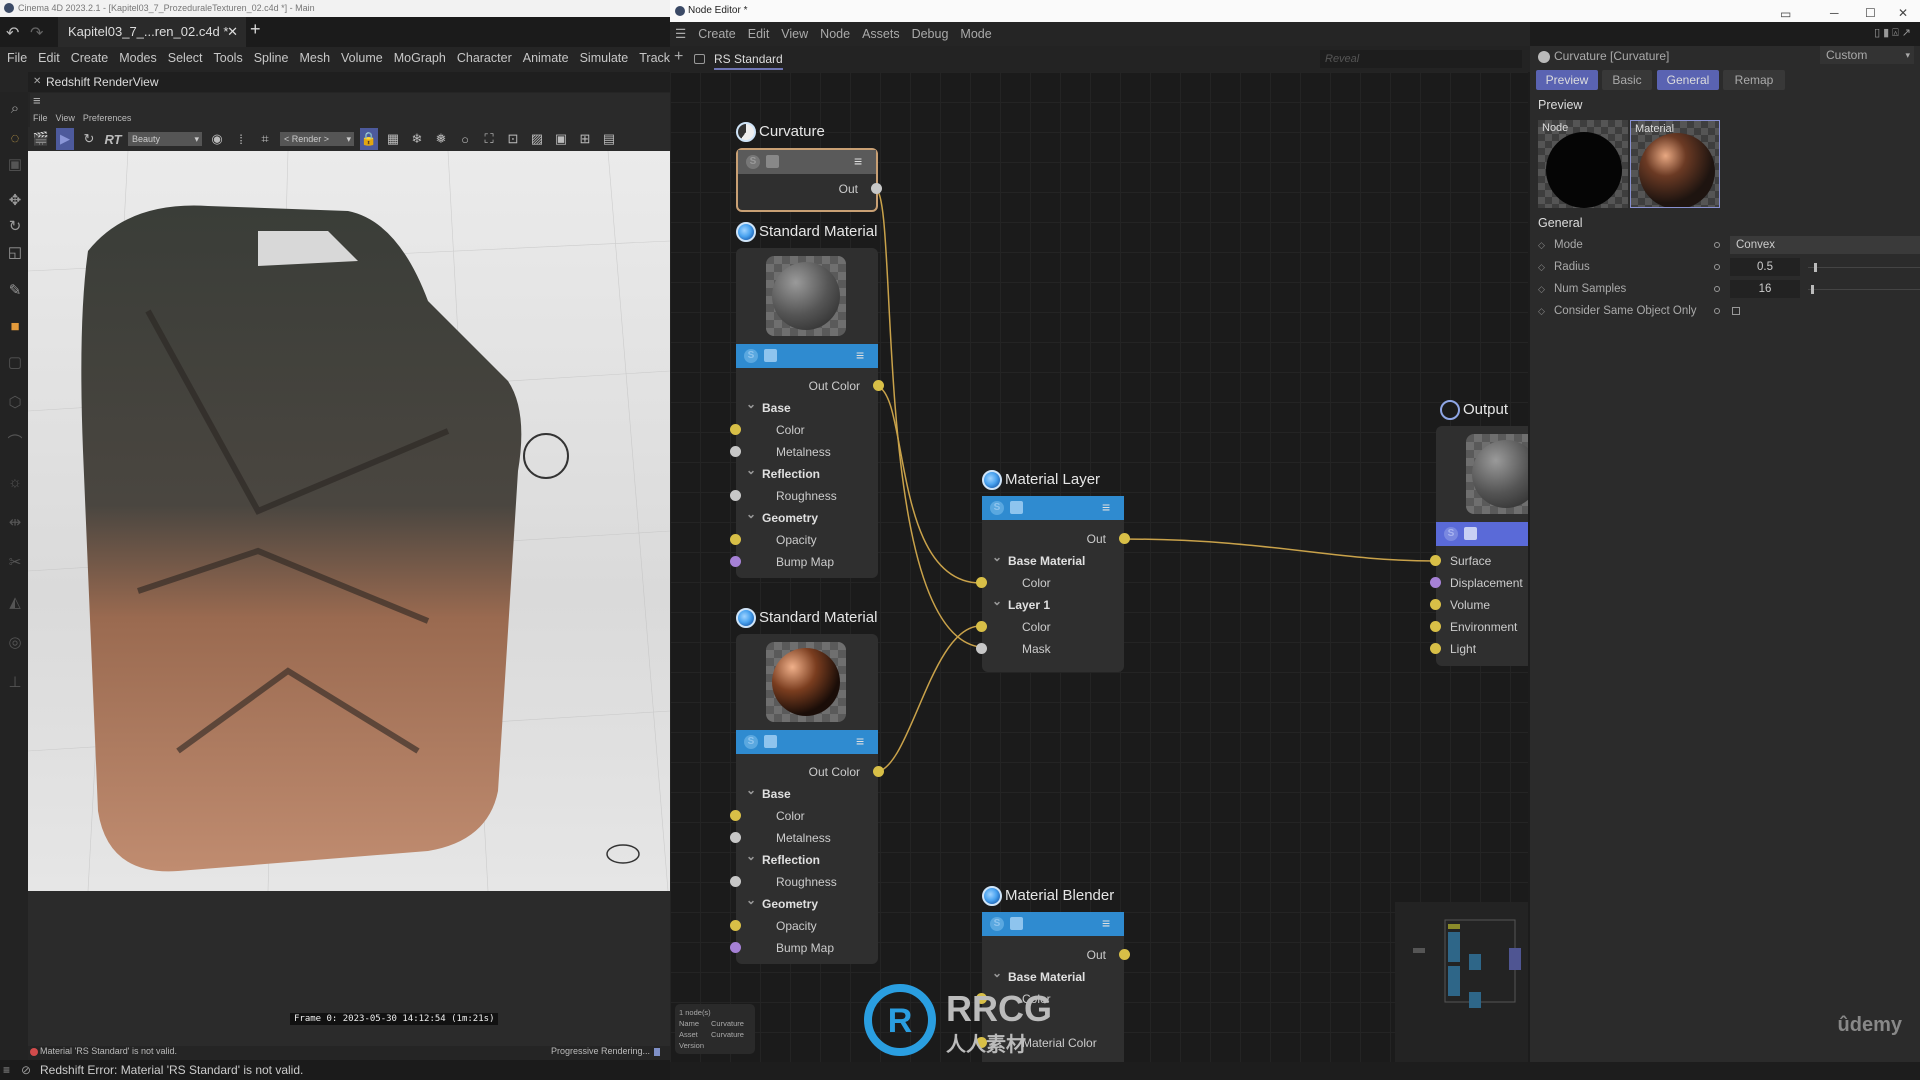 The width and height of the screenshot is (1920, 1080). What do you see at coordinates (15, 483) in the screenshot?
I see `light-icon: ☼` at bounding box center [15, 483].